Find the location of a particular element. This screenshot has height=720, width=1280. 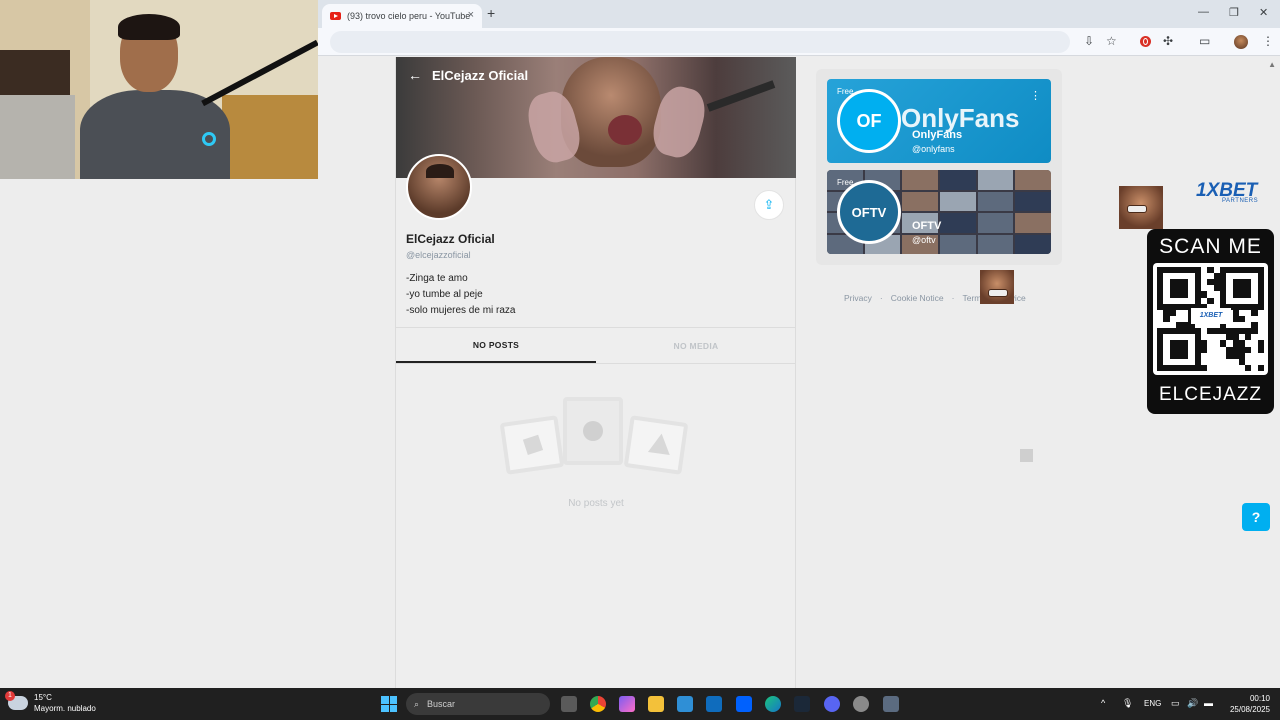

kebab-menu-icon: ⋮ is located at coordinates (1268, 41).